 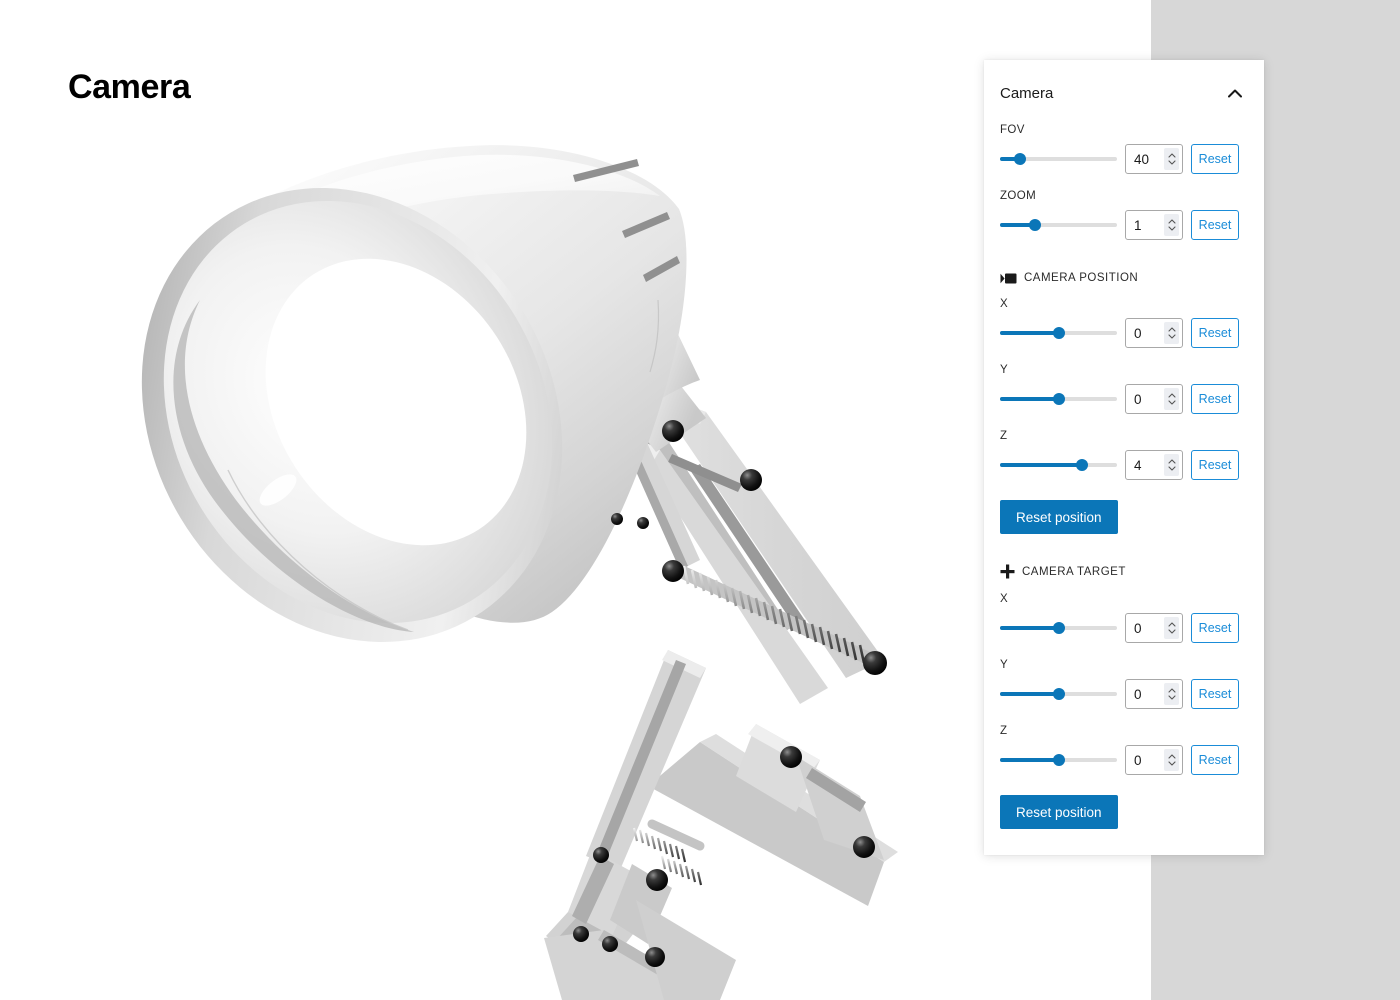 I want to click on panel-title: Camera, so click(x=1027, y=93).